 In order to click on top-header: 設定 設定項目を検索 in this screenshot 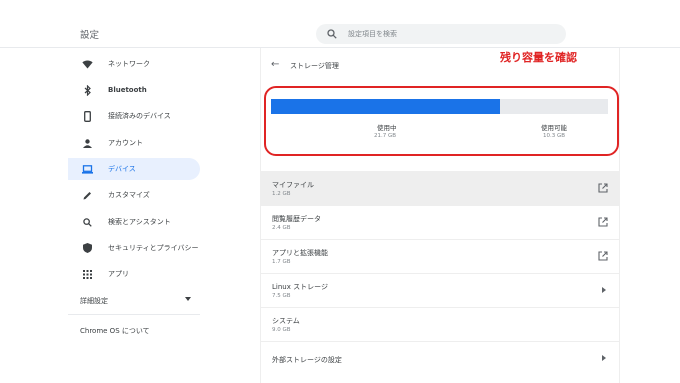, I will do `click(340, 24)`.